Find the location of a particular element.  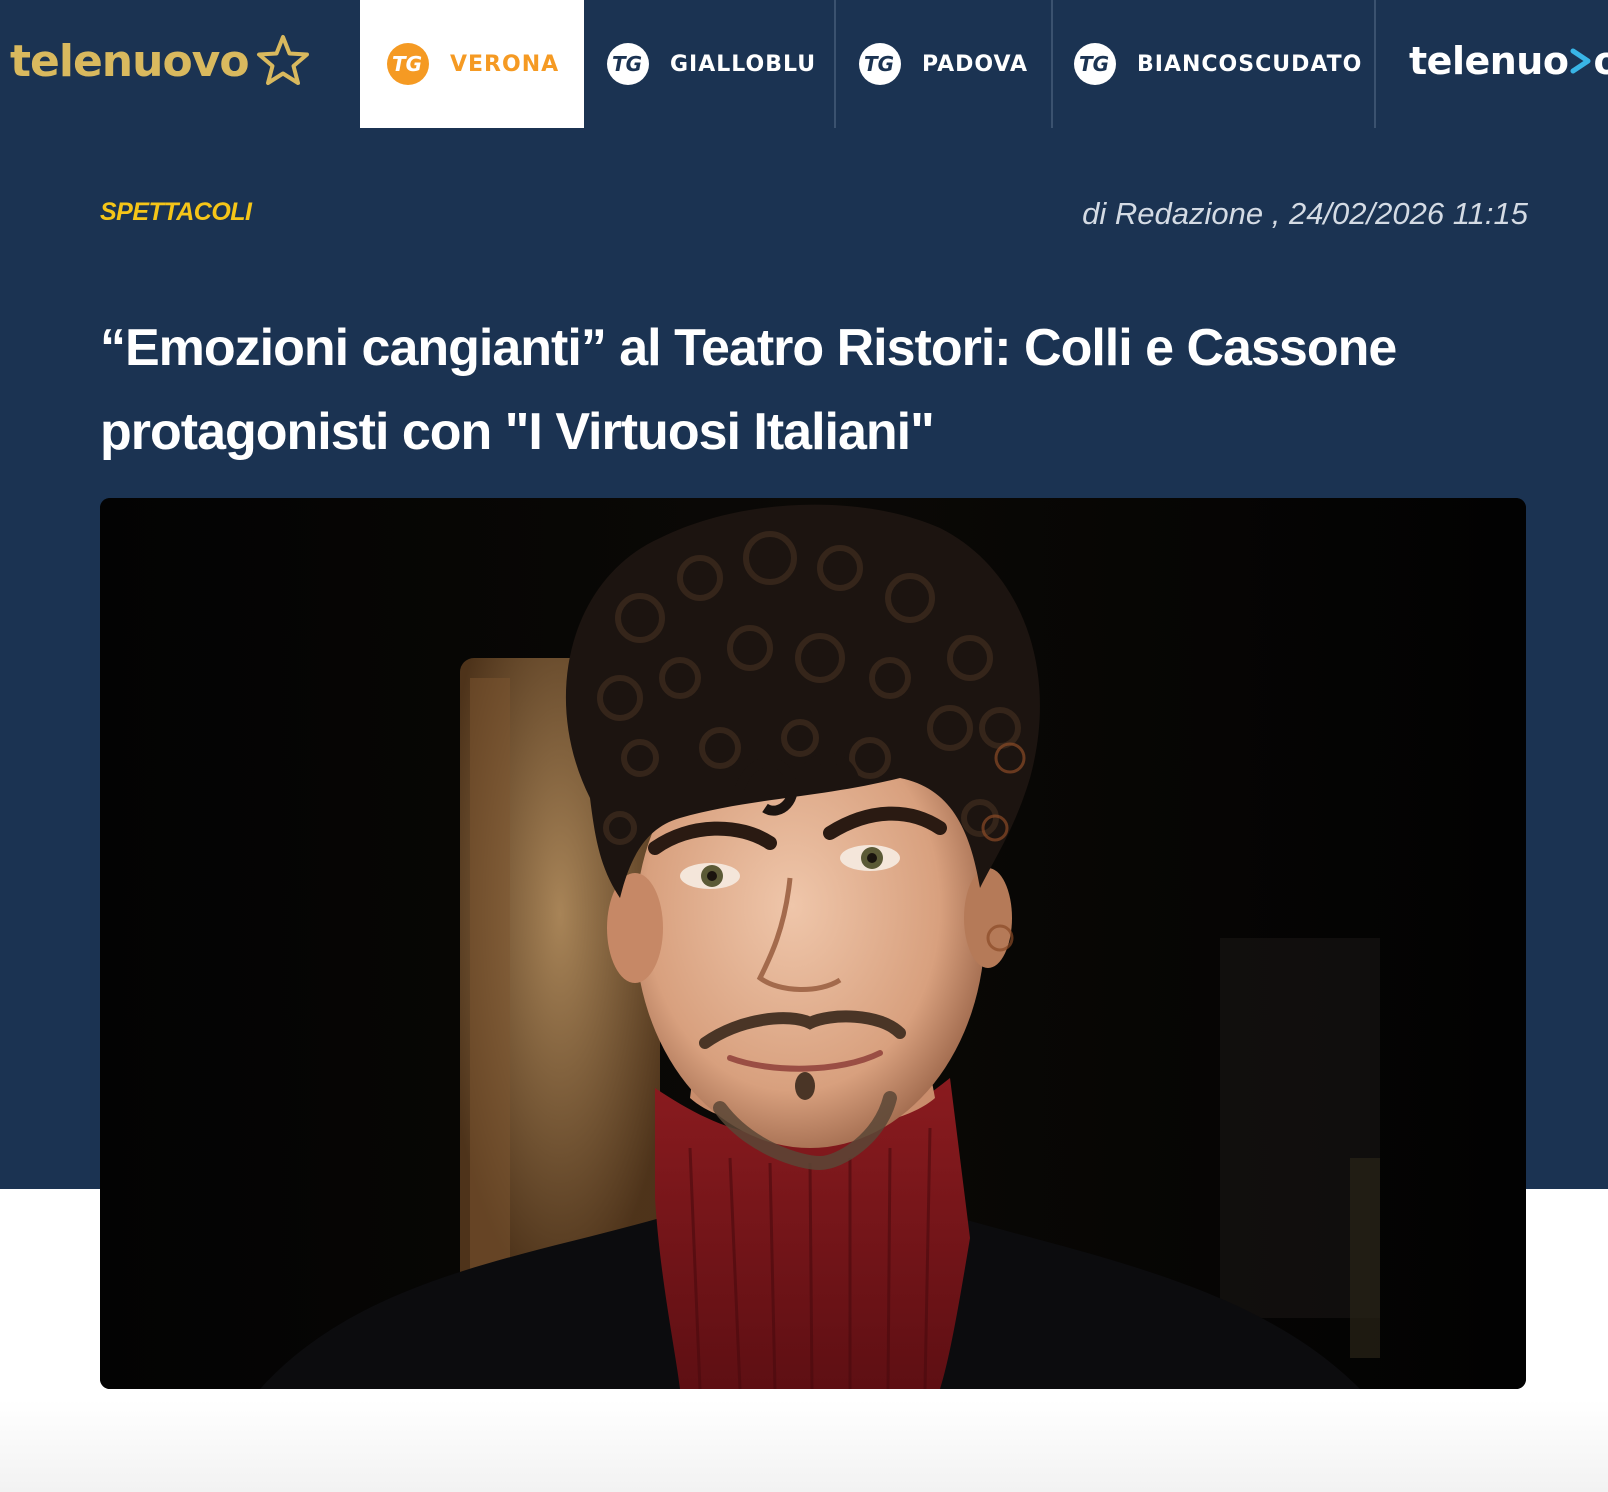

article-category: SPETTACOLI is located at coordinates (176, 212).